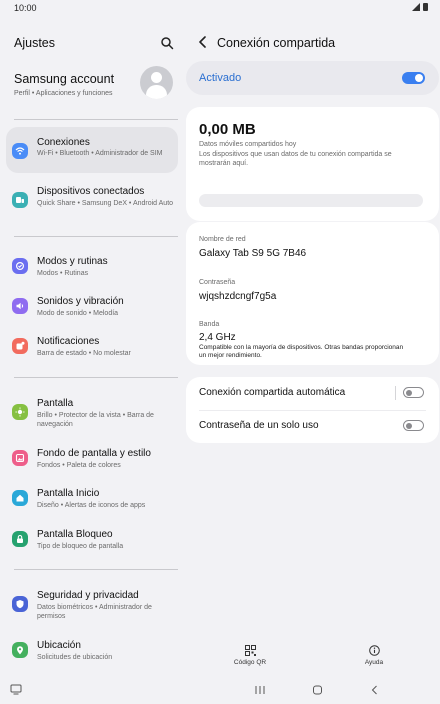 Image resolution: width=440 pixels, height=704 pixels. I want to click on brightness-icon, so click(20, 412).